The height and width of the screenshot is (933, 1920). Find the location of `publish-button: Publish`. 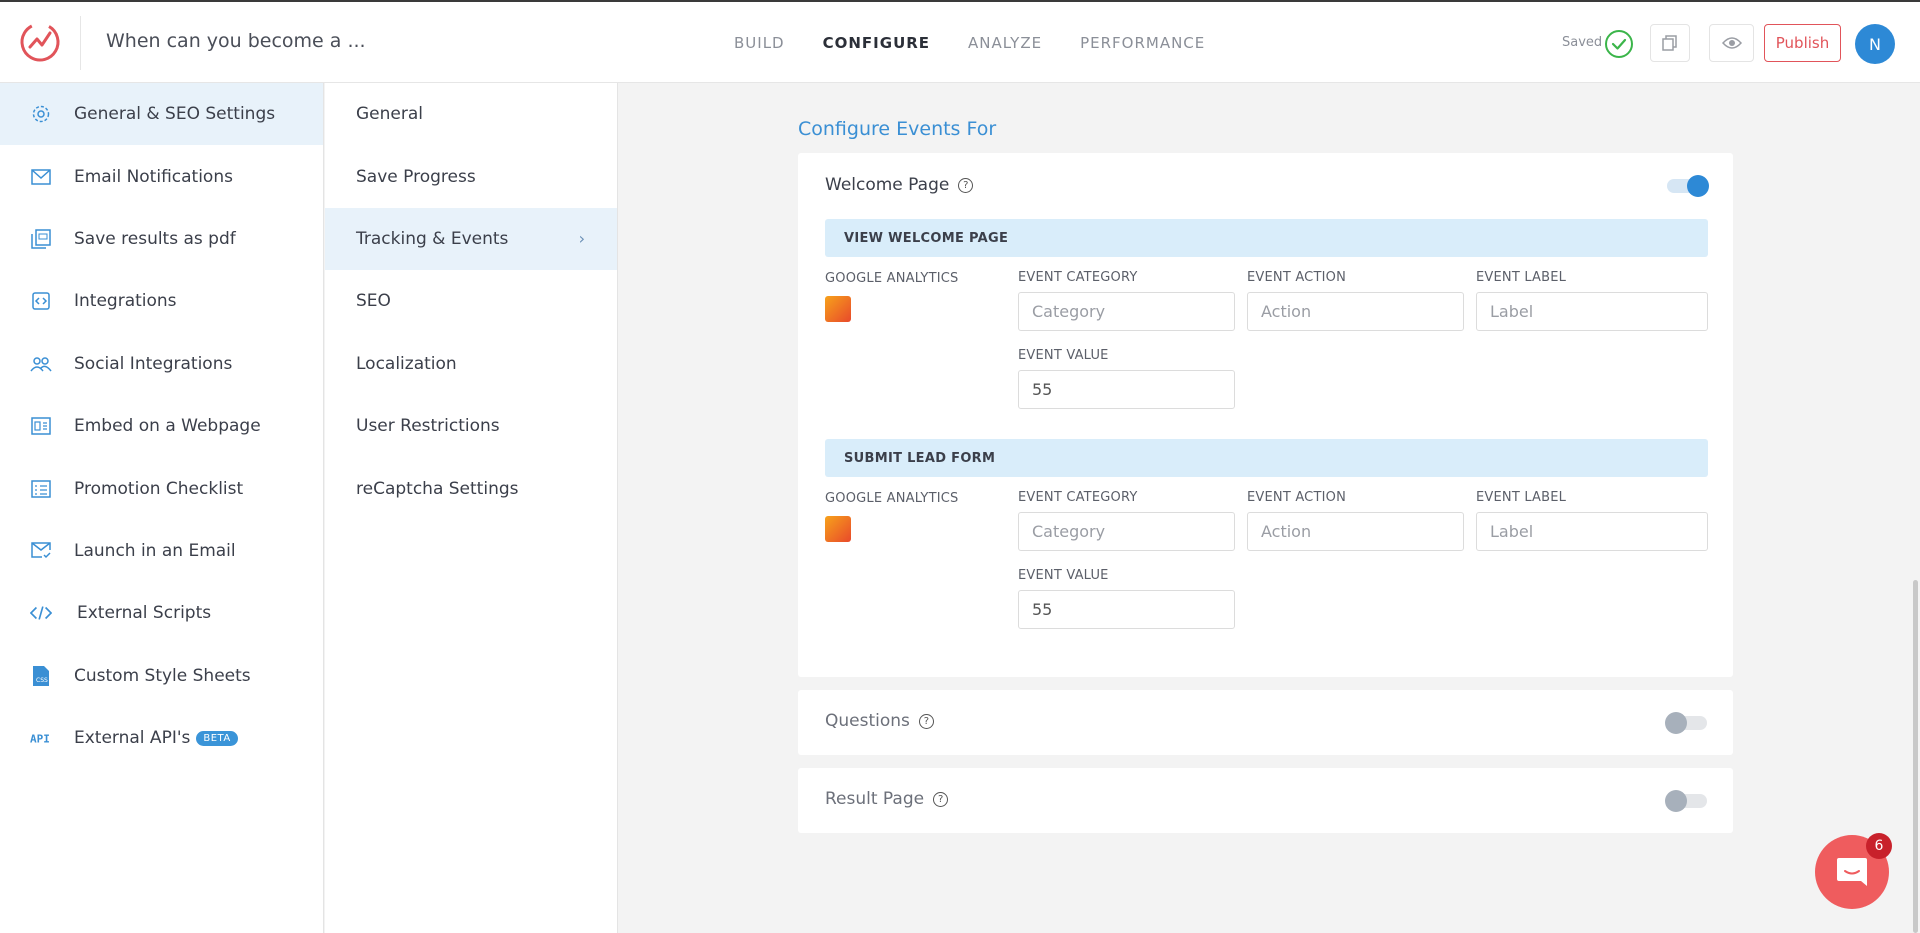

publish-button: Publish is located at coordinates (1802, 43).